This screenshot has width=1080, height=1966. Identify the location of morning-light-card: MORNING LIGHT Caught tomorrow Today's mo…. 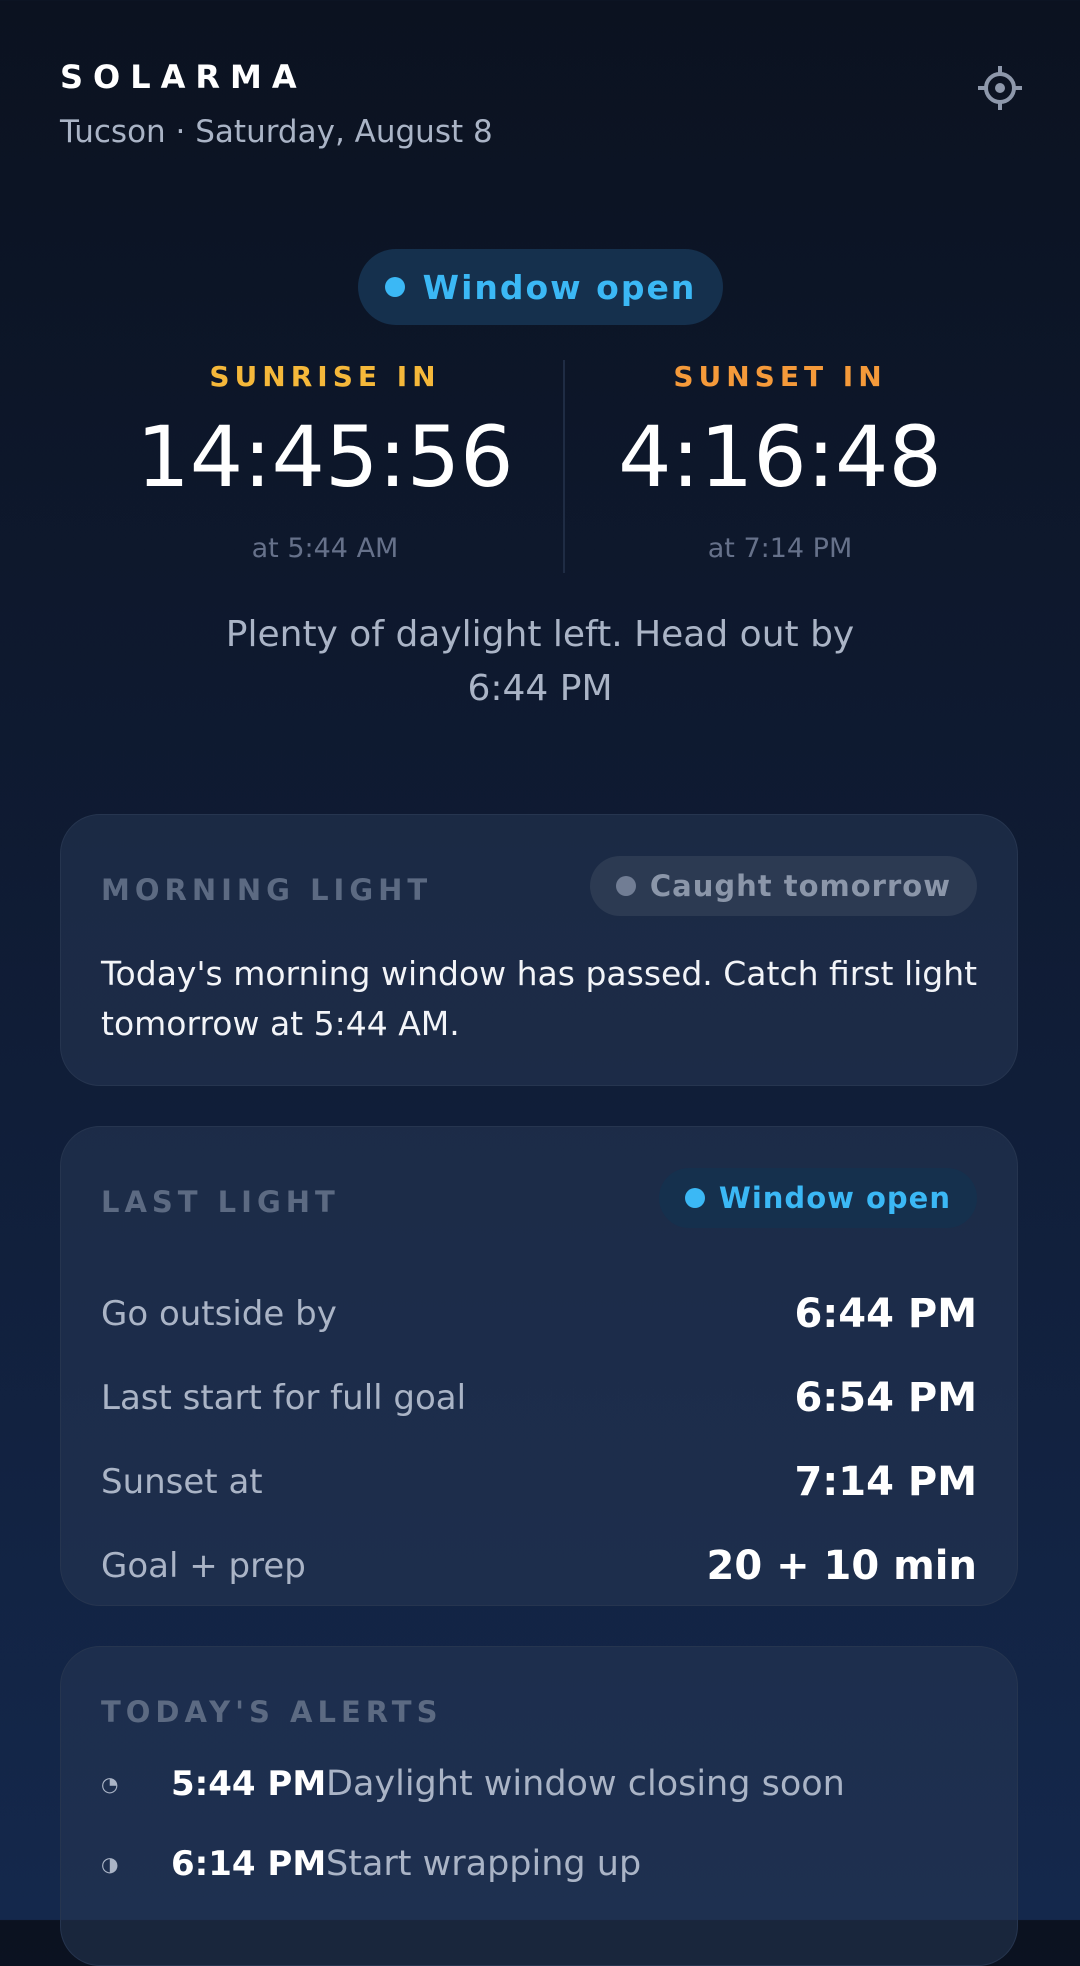
(539, 950).